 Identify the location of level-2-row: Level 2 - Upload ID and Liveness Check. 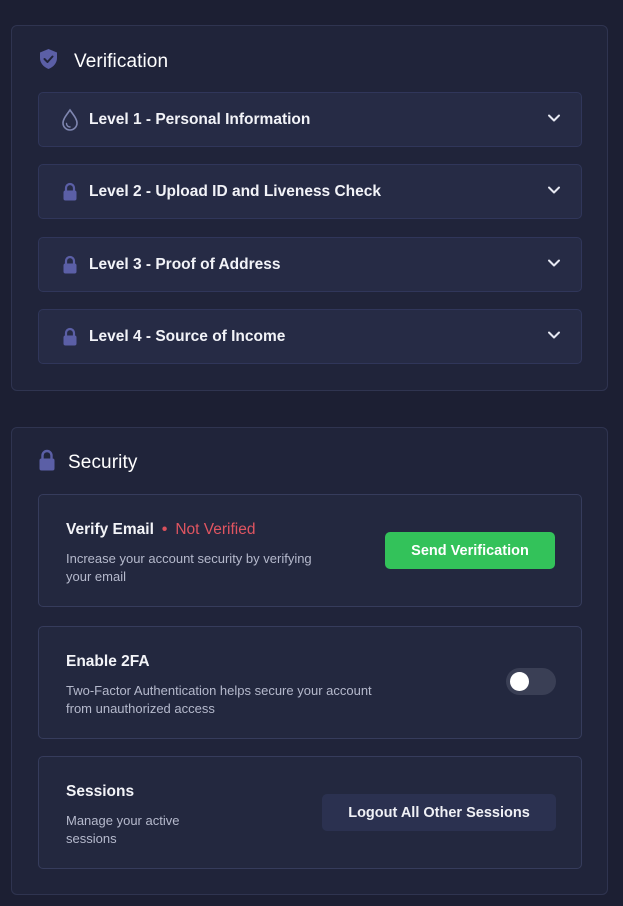
(310, 191).